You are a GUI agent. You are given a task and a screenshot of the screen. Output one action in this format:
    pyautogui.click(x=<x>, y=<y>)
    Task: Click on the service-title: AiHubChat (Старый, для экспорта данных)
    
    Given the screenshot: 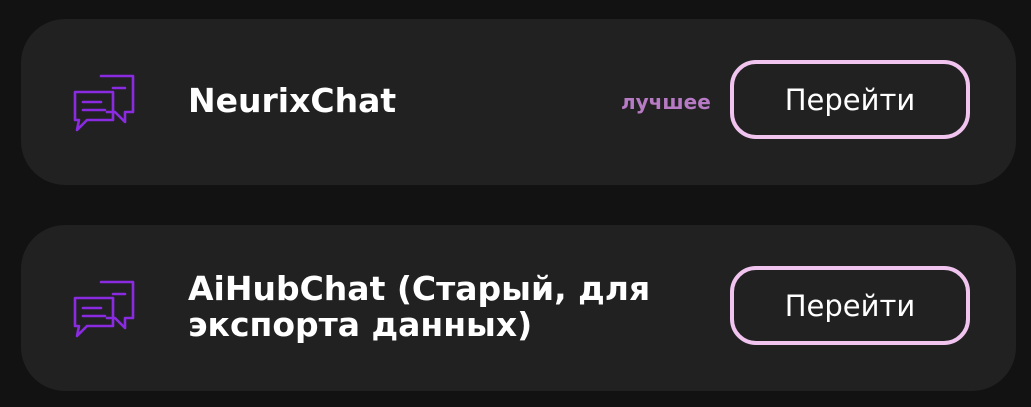 What is the action you would take?
    pyautogui.click(x=419, y=306)
    